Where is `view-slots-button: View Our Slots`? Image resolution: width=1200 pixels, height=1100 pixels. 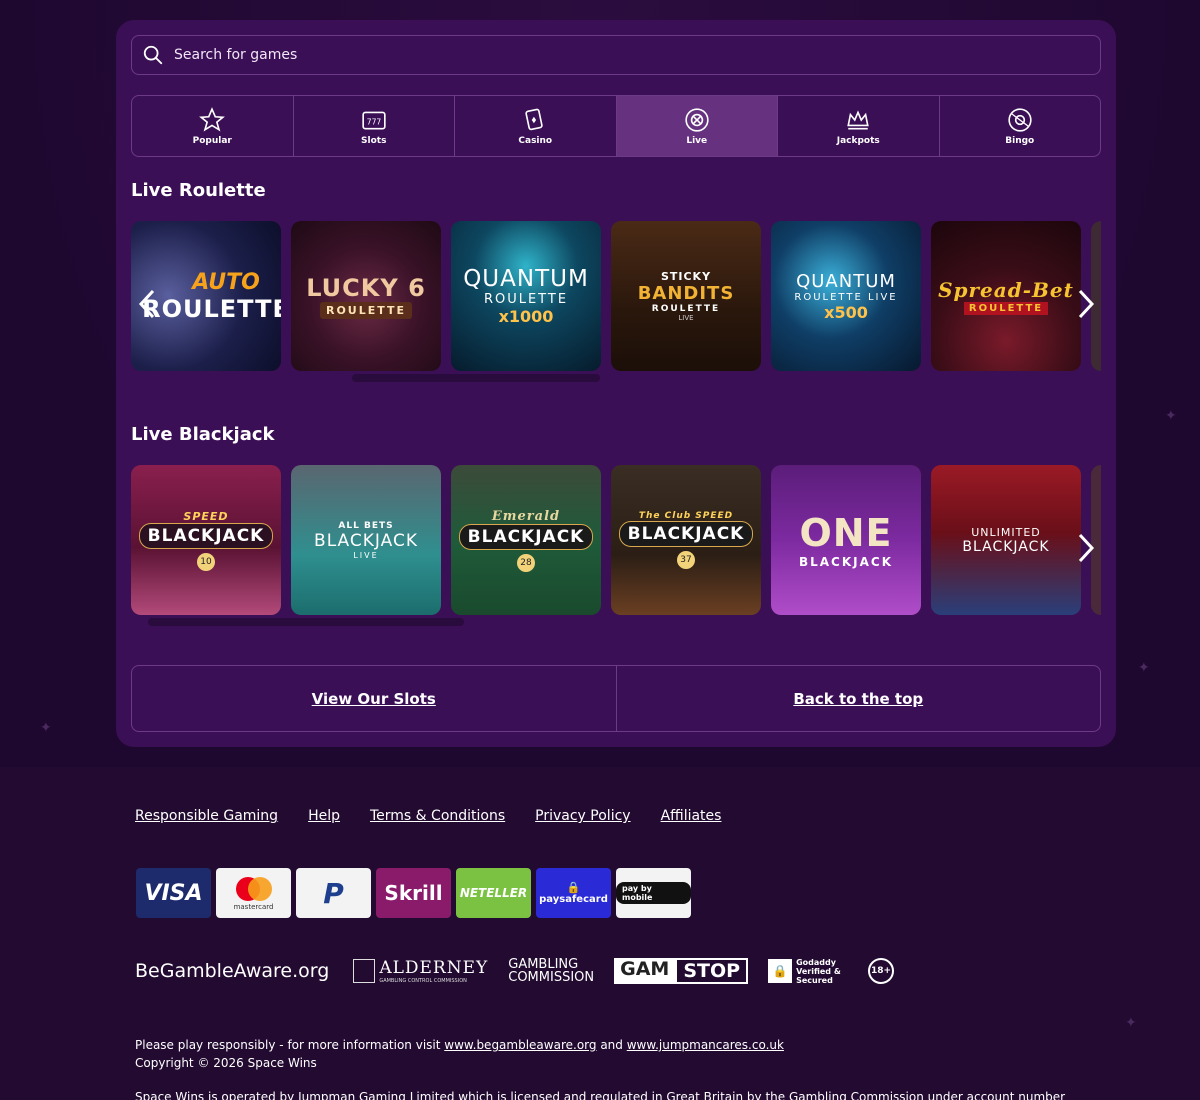
view-slots-button: View Our Slots is located at coordinates (374, 698).